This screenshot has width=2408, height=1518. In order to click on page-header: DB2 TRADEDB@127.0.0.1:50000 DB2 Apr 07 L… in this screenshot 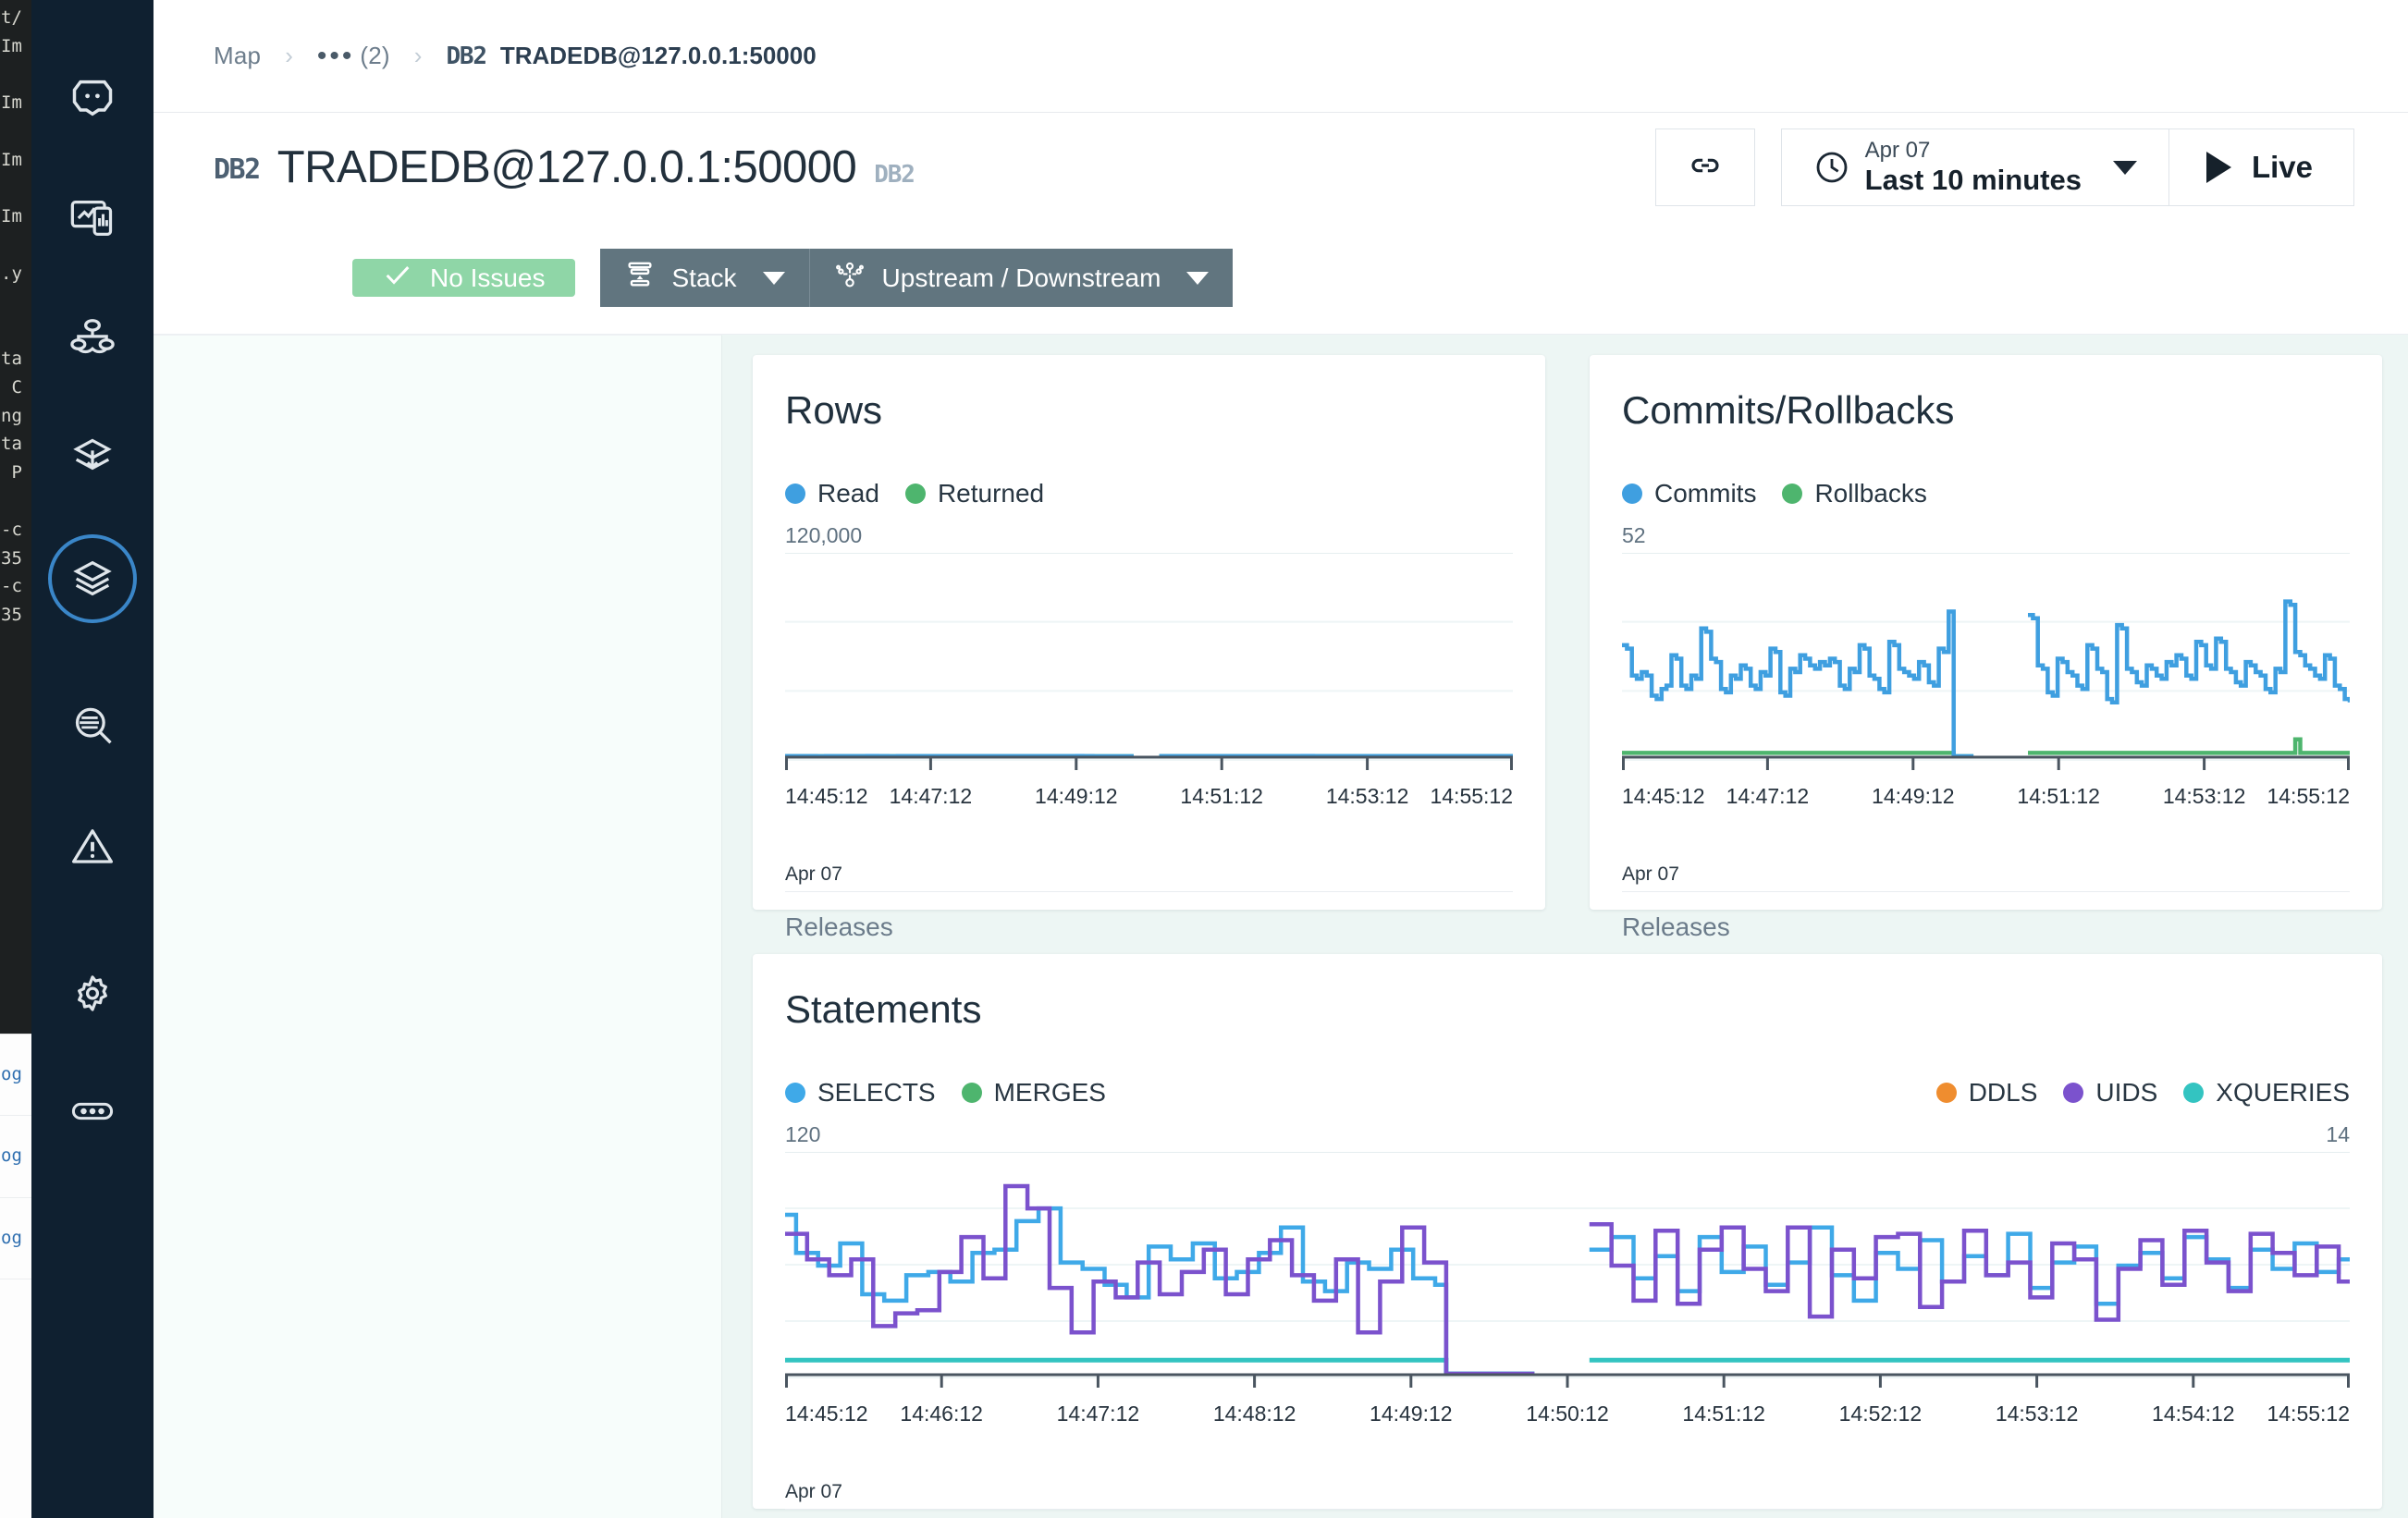, I will do `click(1281, 167)`.